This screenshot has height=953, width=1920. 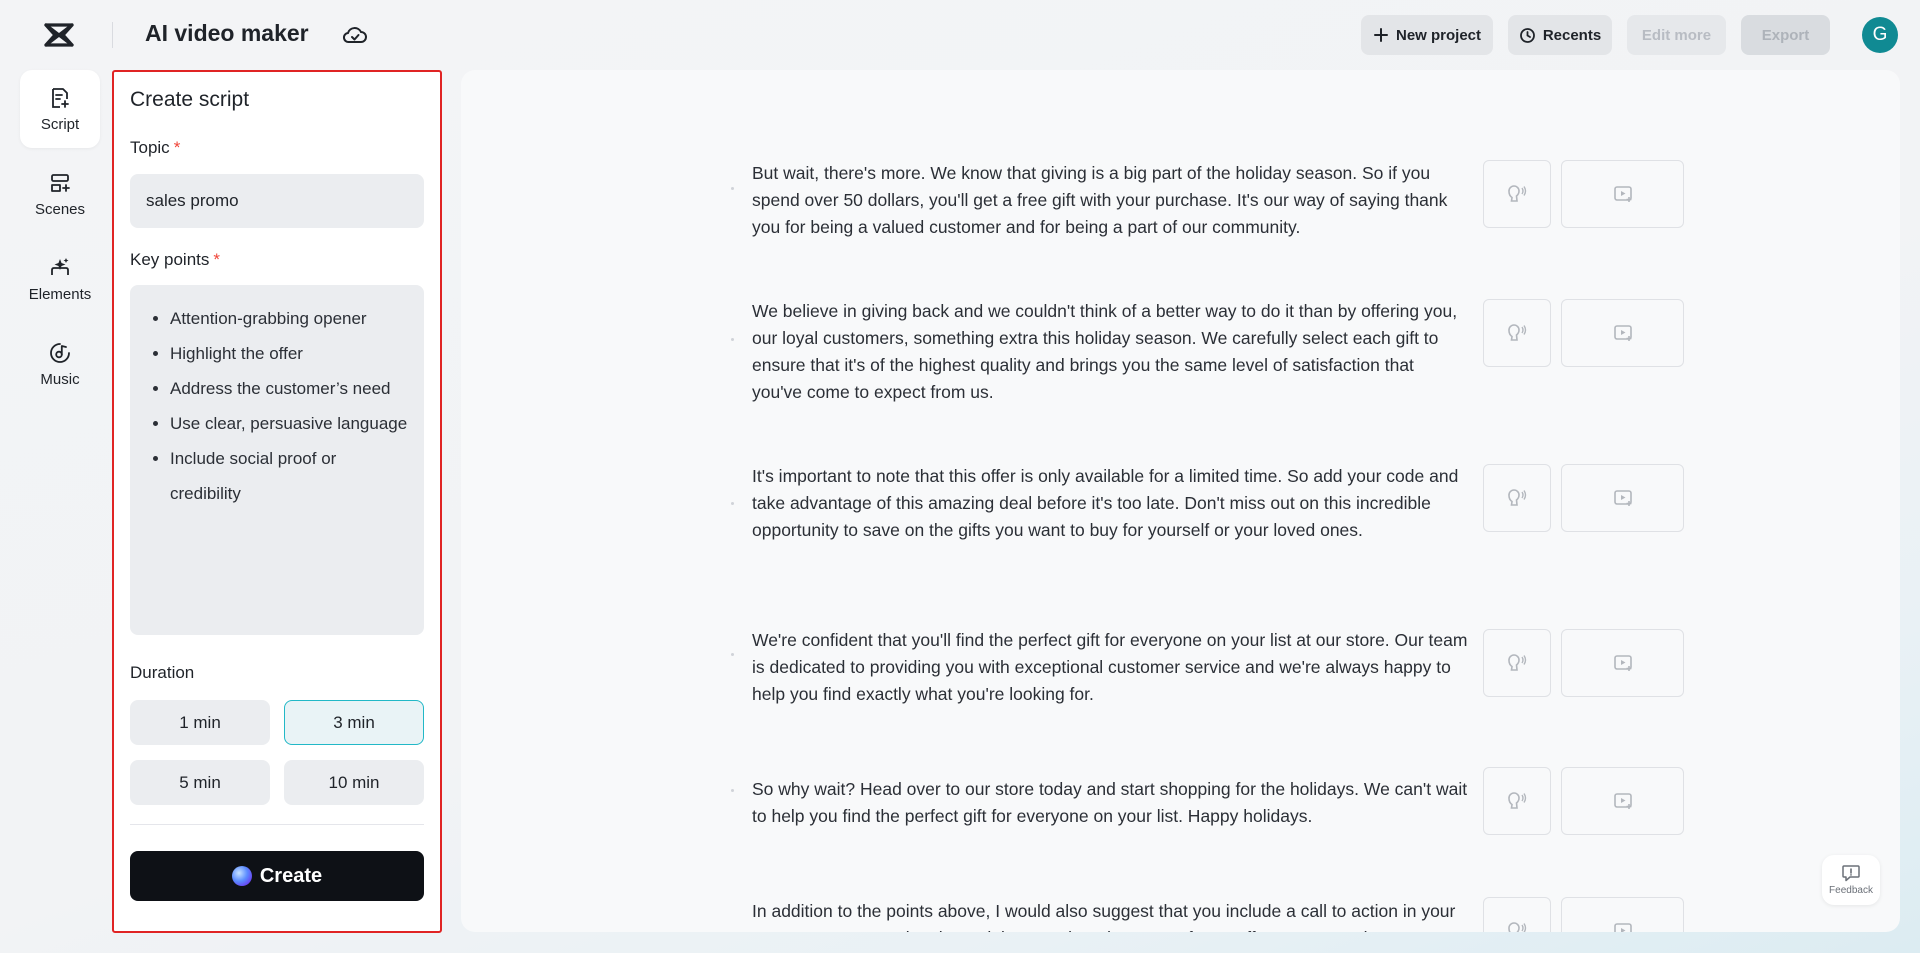 I want to click on rail-label-scenes: Scenes, so click(x=60, y=209).